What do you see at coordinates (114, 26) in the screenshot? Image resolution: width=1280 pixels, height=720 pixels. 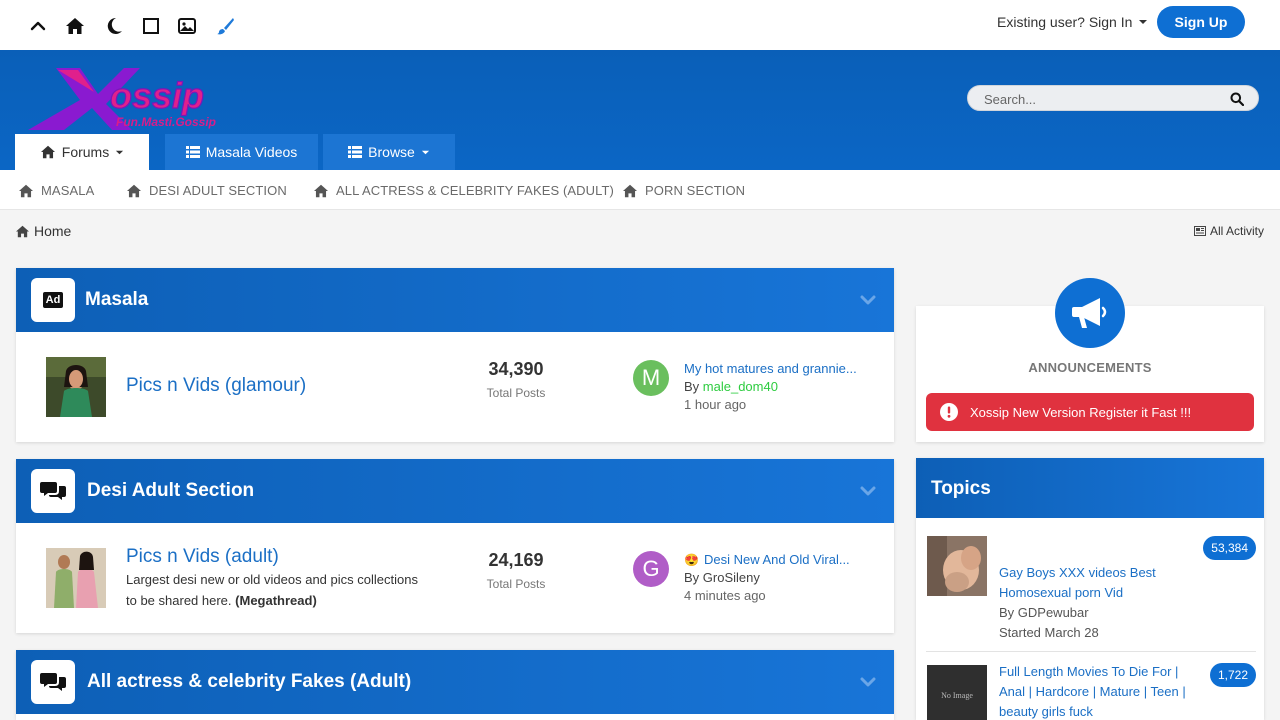 I see `moon-icon` at bounding box center [114, 26].